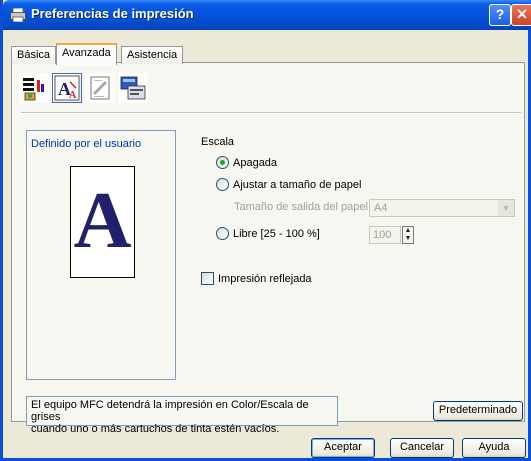 The height and width of the screenshot is (461, 531). What do you see at coordinates (73, 95) in the screenshot?
I see `svg-text: A` at bounding box center [73, 95].